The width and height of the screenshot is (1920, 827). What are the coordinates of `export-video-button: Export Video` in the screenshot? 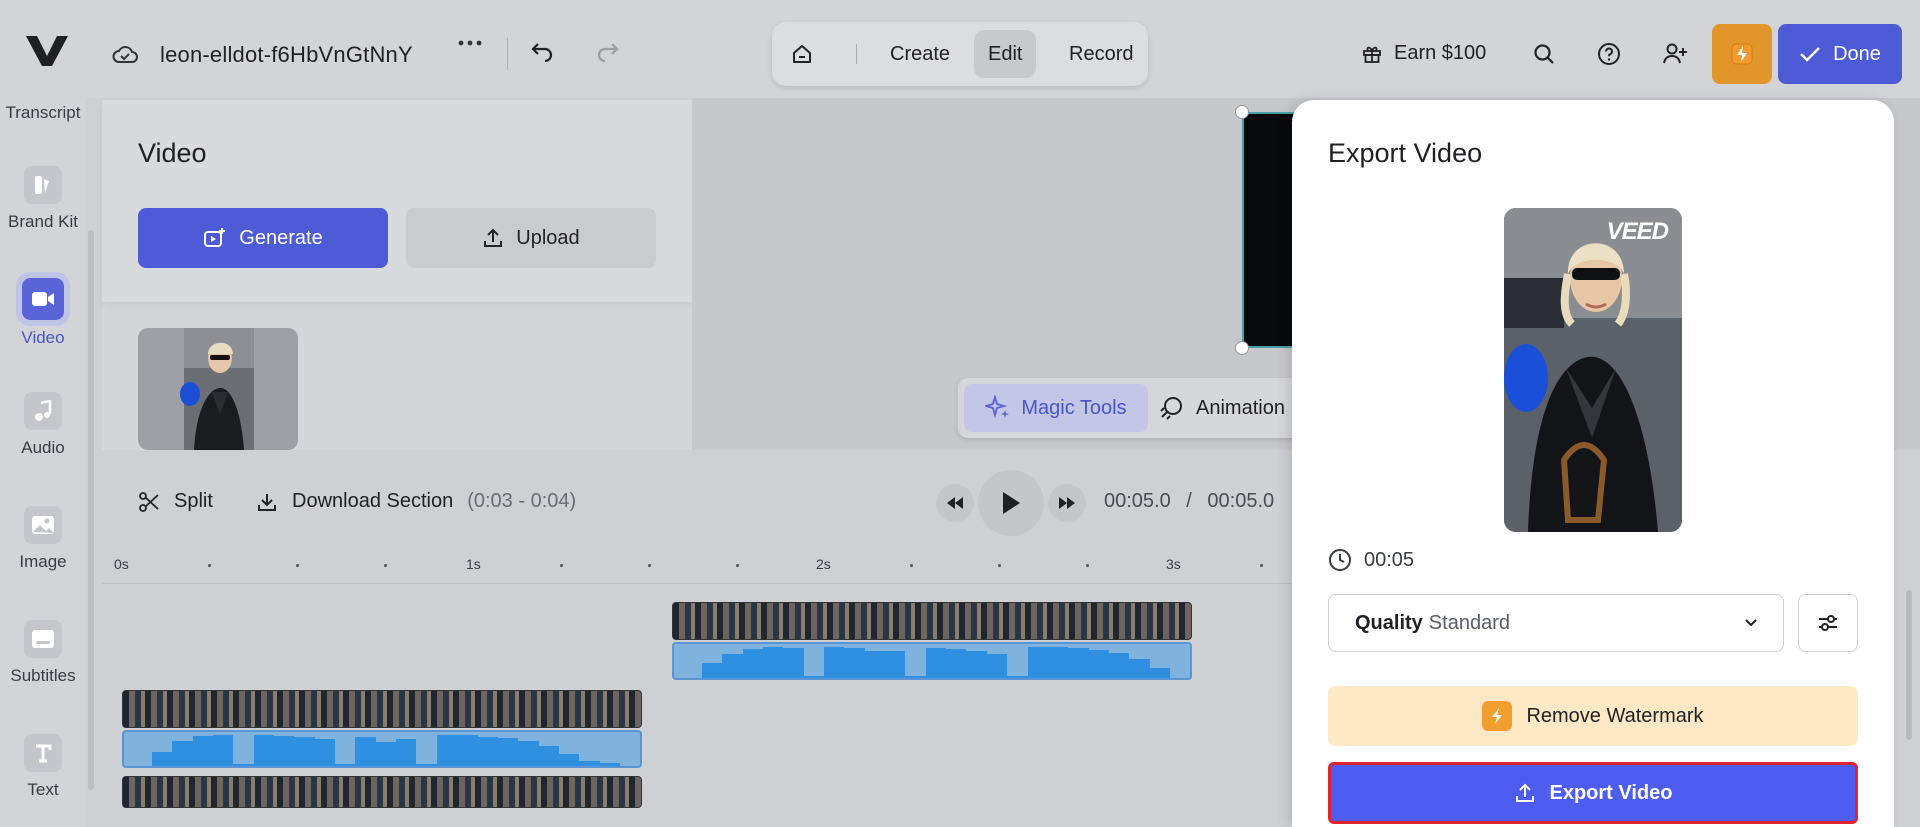 It's located at (1593, 793).